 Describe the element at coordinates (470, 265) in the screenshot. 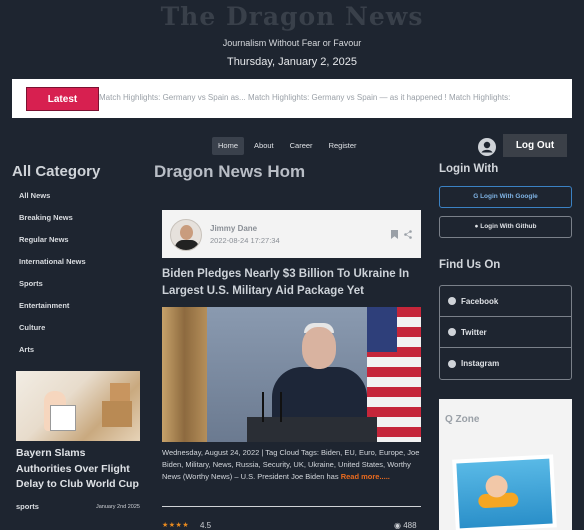

I see `find-us-heading: Find Us On` at that location.